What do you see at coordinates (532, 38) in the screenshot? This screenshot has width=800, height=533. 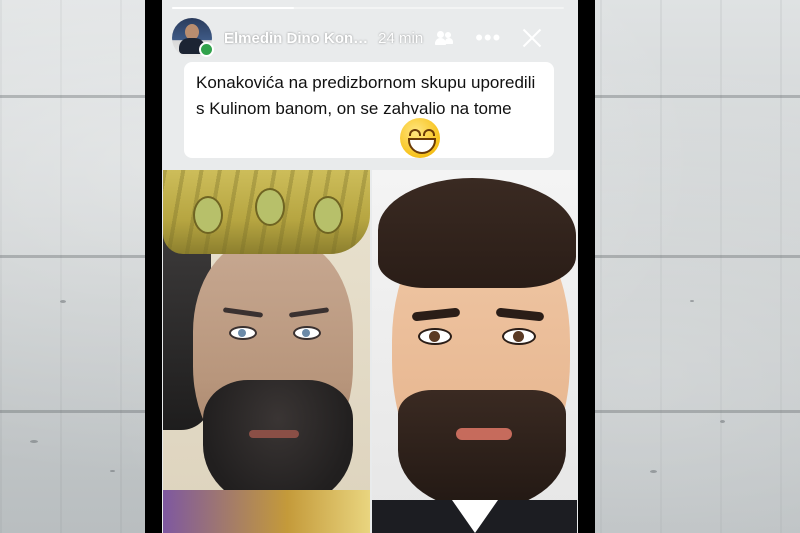 I see `close-icon` at bounding box center [532, 38].